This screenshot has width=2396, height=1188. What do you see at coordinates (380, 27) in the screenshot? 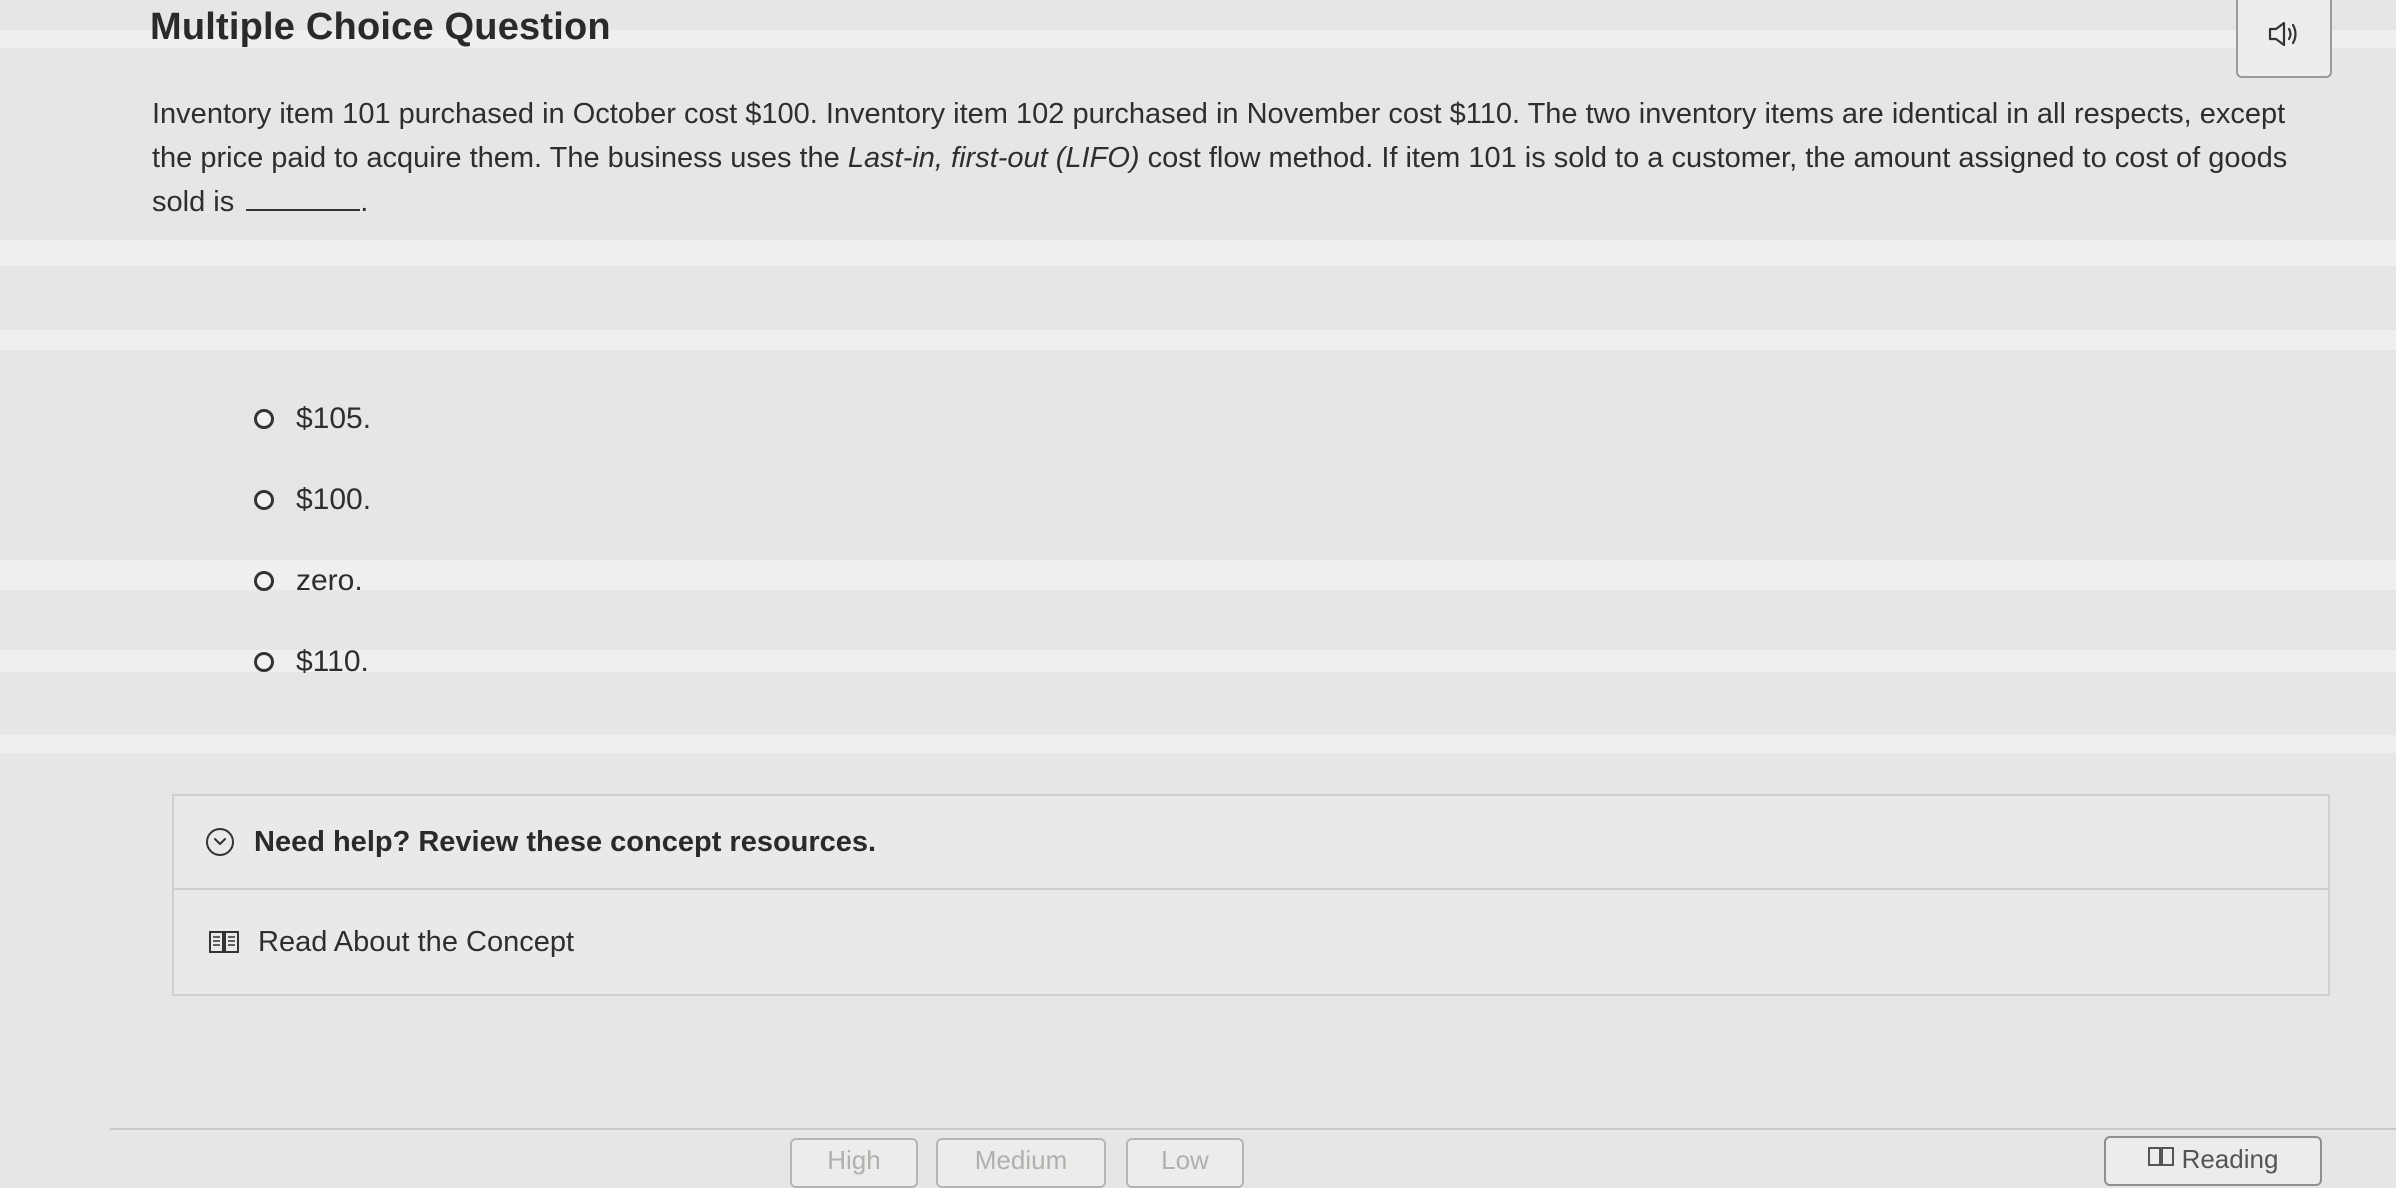
I see `page-title: Multiple Choice Question` at bounding box center [380, 27].